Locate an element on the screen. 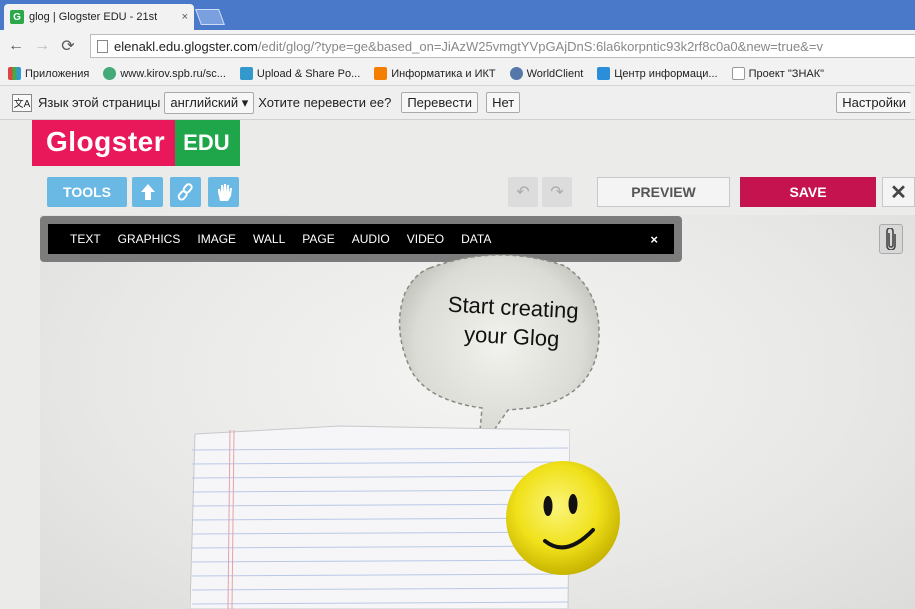 Image resolution: width=915 pixels, height=609 pixels. bookmark-informatics: Информатика и ИКТ is located at coordinates (435, 73).